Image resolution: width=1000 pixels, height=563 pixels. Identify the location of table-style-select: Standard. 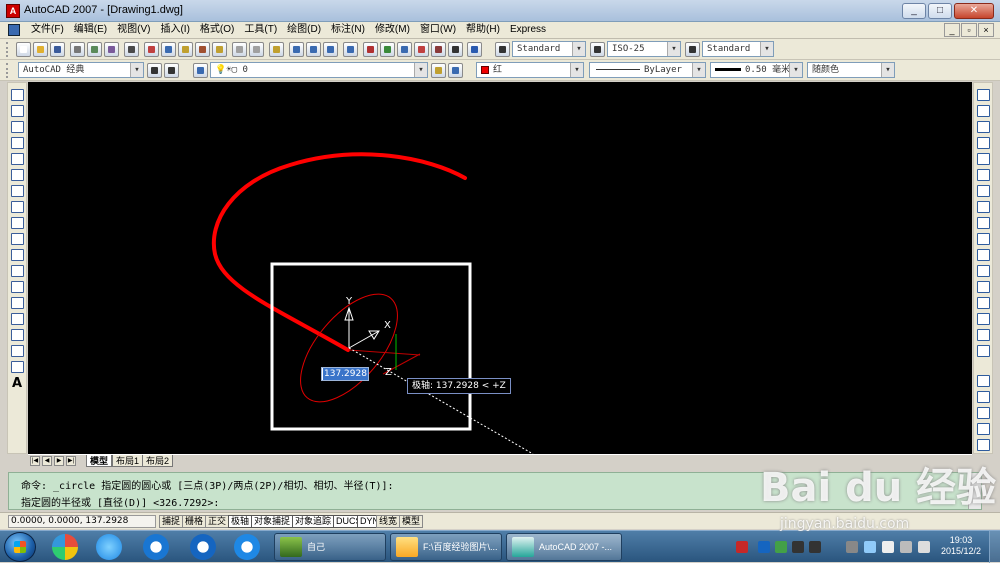
(738, 49).